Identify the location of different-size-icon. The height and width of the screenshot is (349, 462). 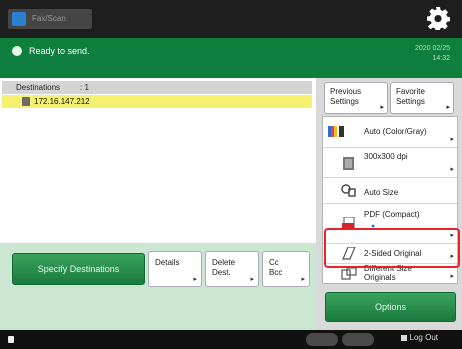
(349, 273).